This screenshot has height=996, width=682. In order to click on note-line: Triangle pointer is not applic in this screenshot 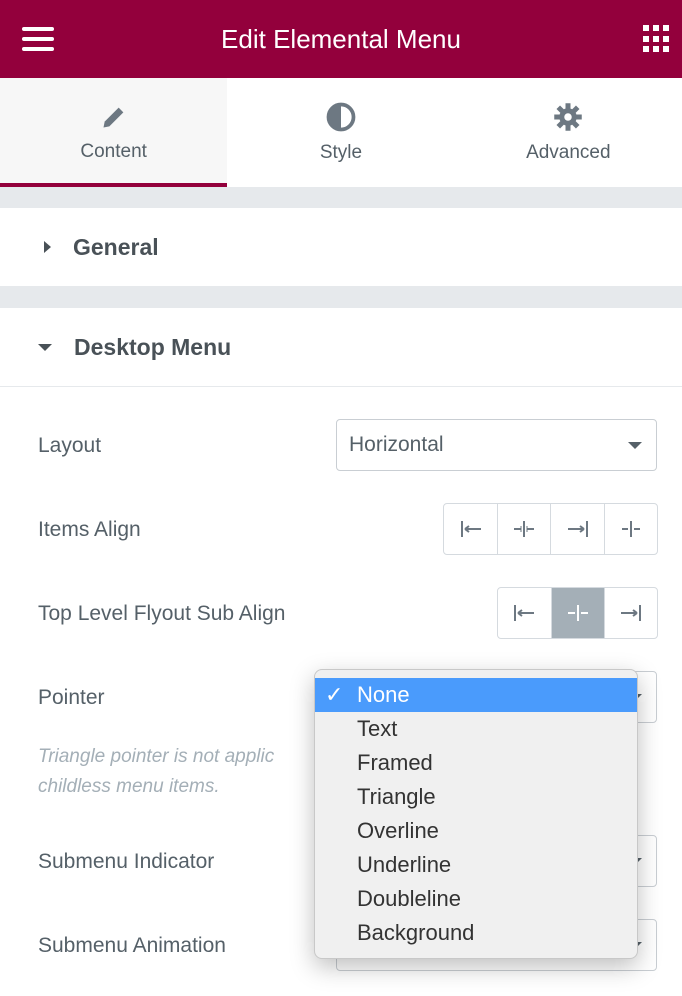, I will do `click(156, 756)`.